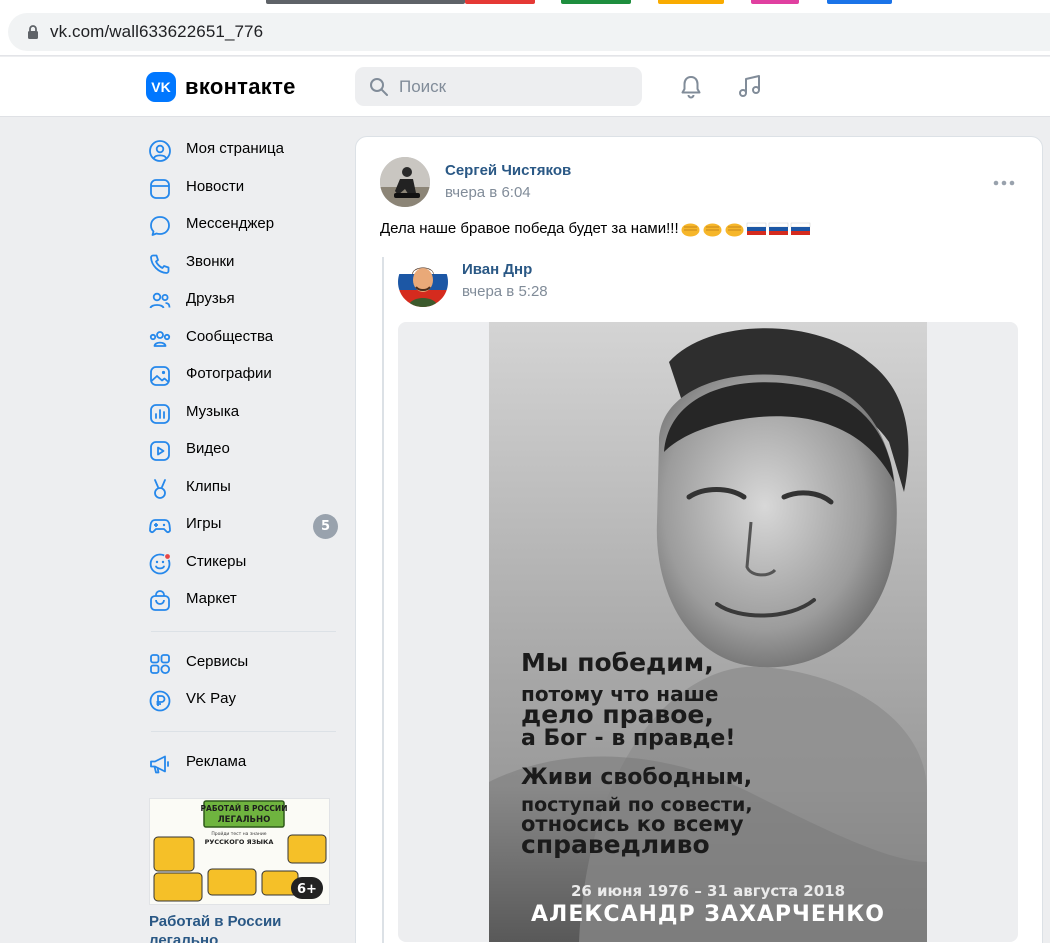  What do you see at coordinates (156, 32) in the screenshot?
I see `url-text: vk.com/wall633622651_776` at bounding box center [156, 32].